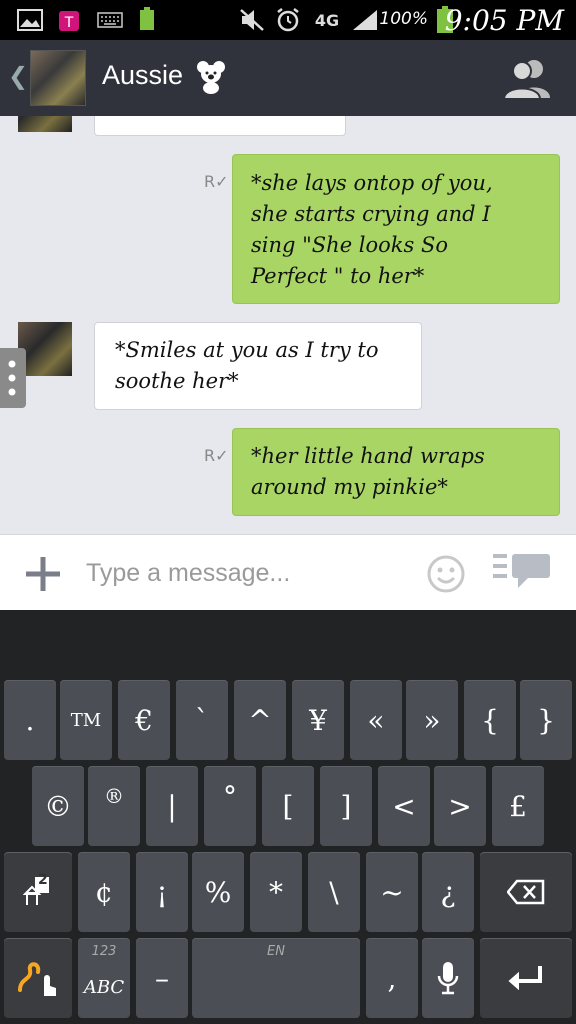  What do you see at coordinates (372, 183) in the screenshot?
I see `message-line: *she lays ontop of you,` at bounding box center [372, 183].